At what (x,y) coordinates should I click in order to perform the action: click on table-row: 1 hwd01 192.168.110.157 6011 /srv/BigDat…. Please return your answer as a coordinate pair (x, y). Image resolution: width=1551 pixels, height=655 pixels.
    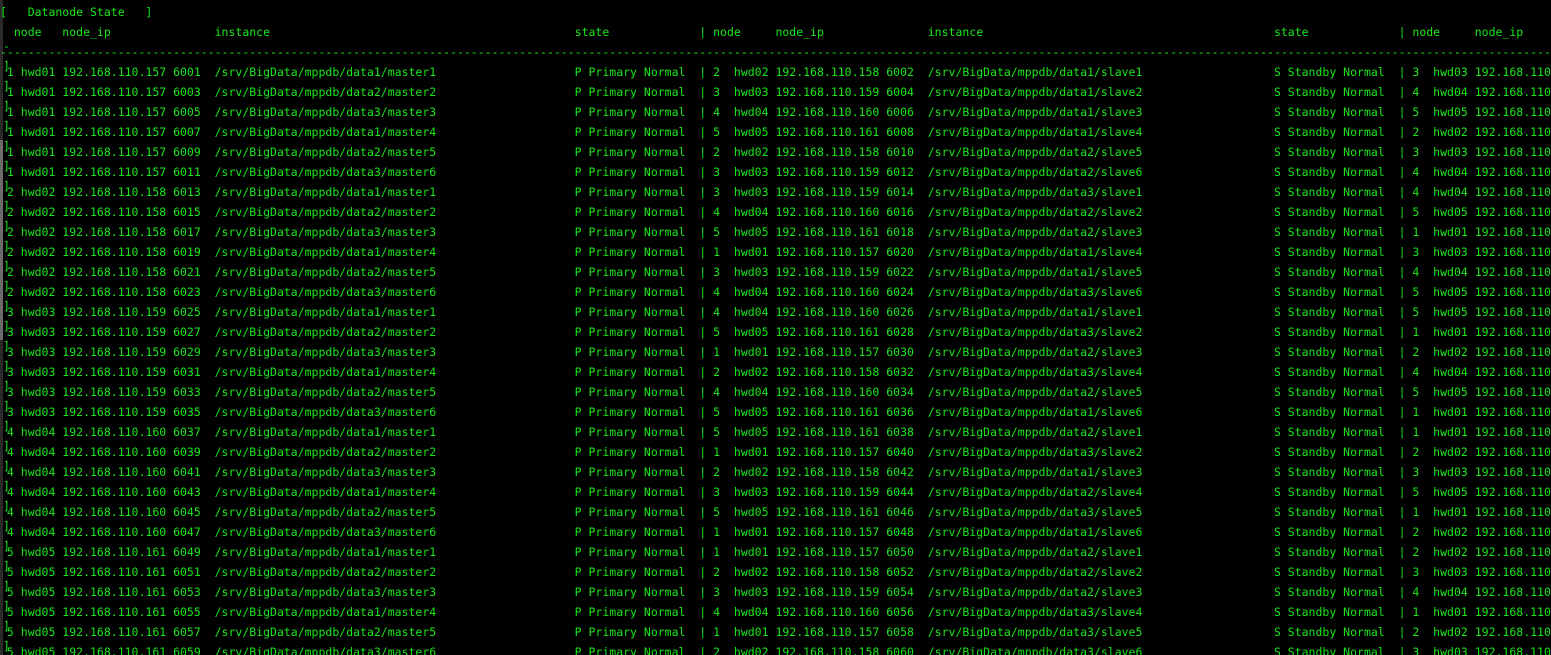
    Looking at the image, I should click on (778, 172).